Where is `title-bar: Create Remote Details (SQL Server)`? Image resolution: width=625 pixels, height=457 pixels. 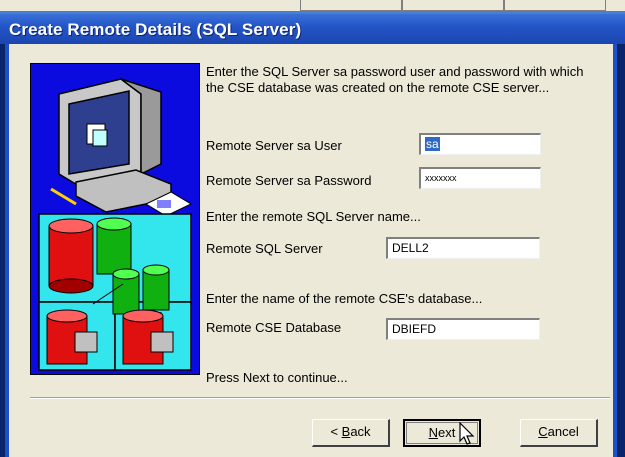 title-bar: Create Remote Details (SQL Server) is located at coordinates (312, 29).